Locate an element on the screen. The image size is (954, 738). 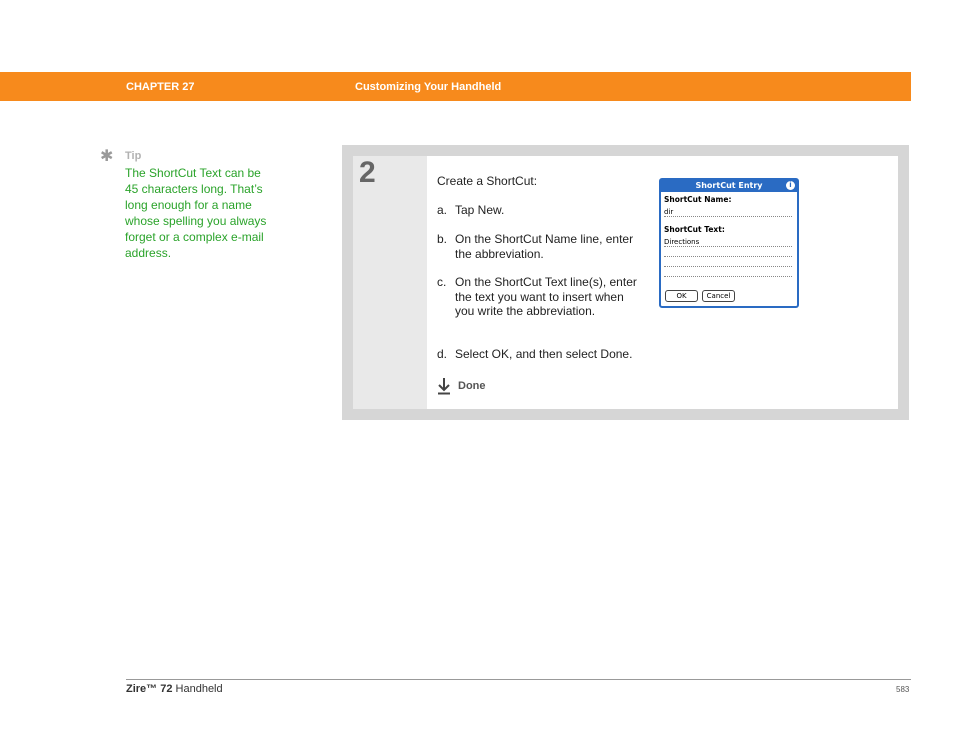
chapter-header: CHAPTER 27 Customizing Your Handheld is located at coordinates (455, 86).